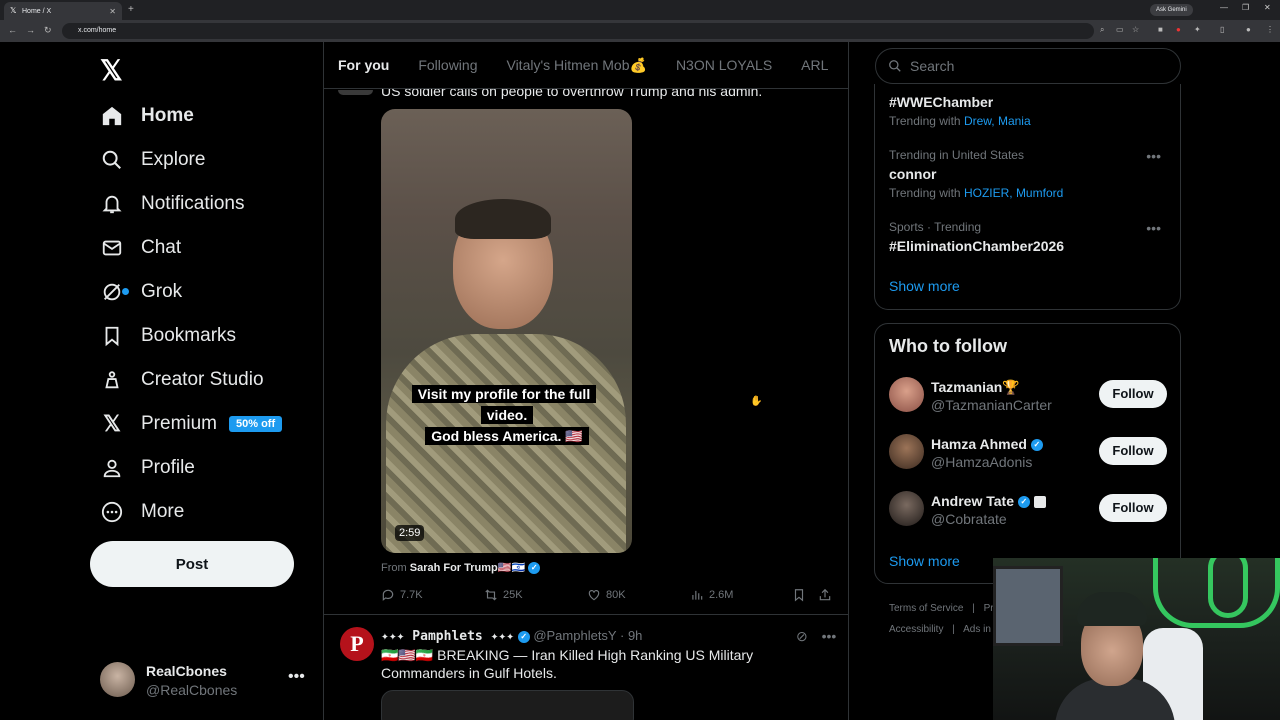 The image size is (1280, 720). I want to click on reply-button: 7.7K, so click(402, 595).